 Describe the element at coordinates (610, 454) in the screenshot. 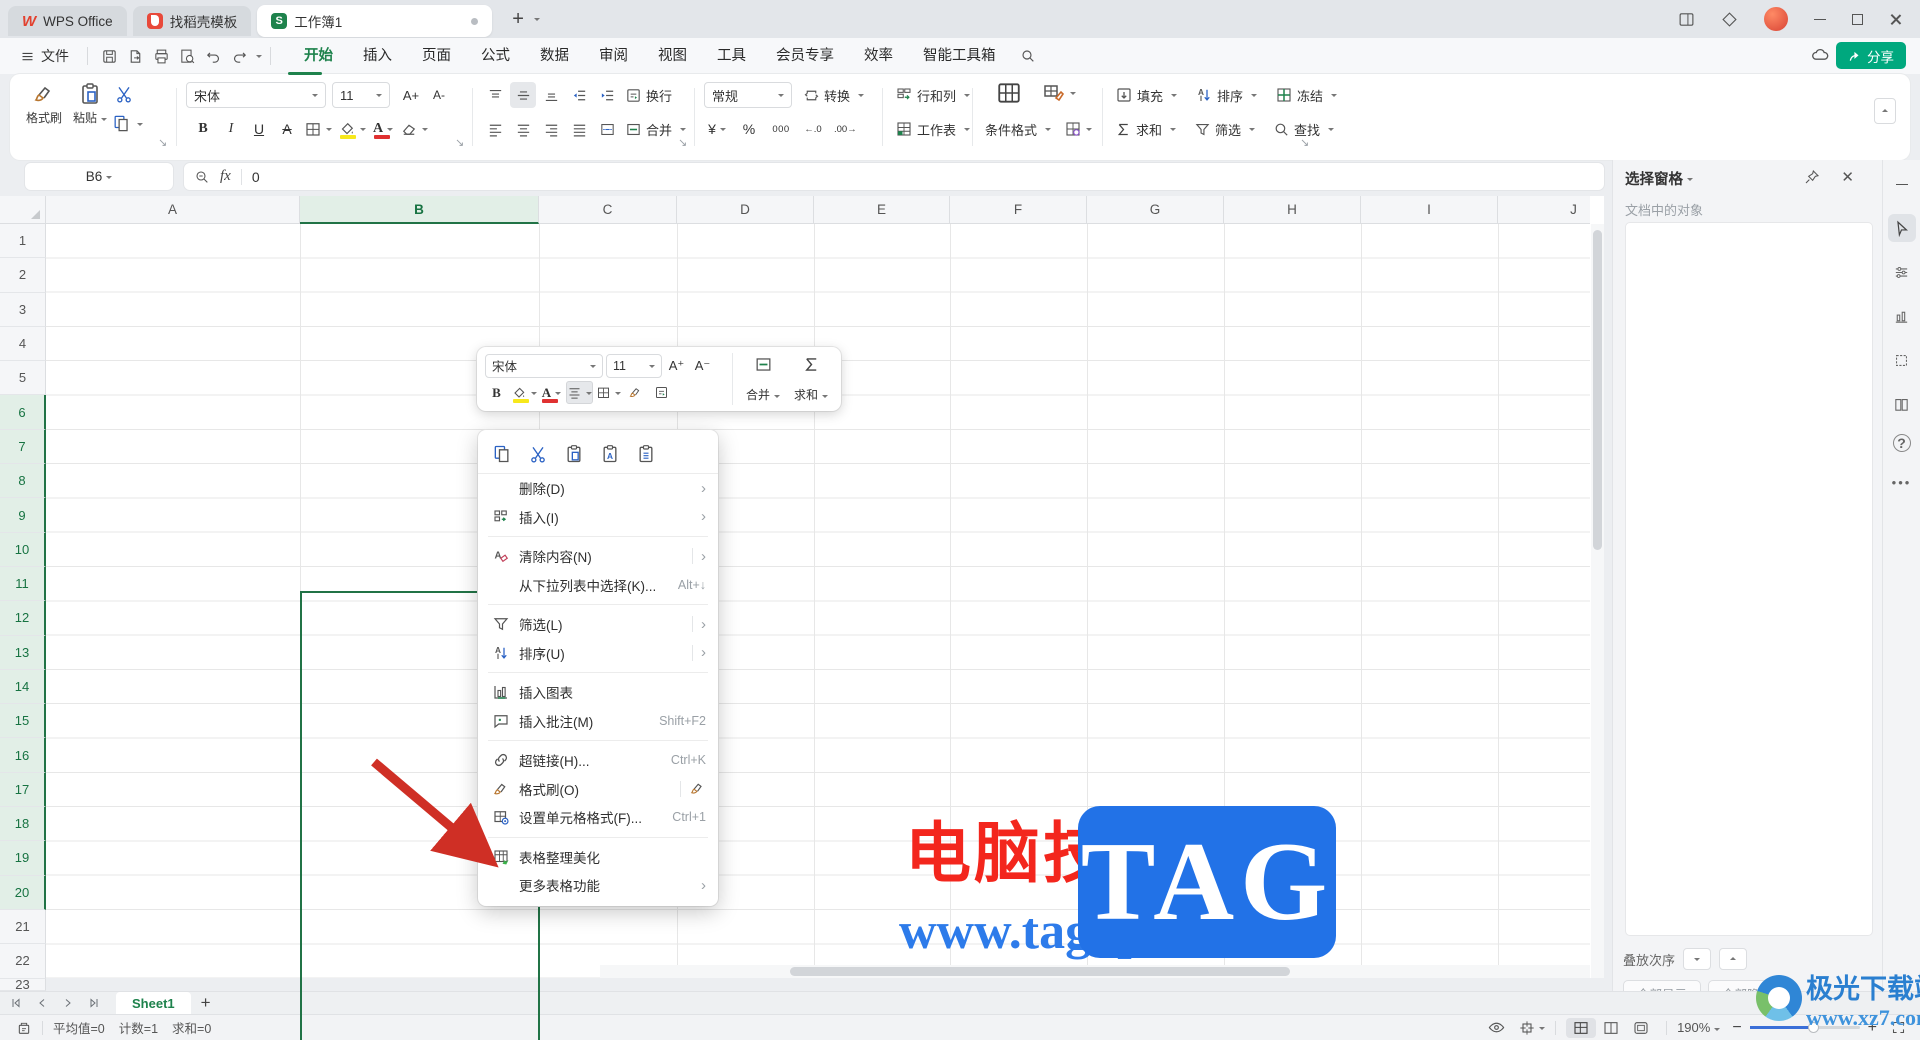

I see `paste-format-icon` at that location.